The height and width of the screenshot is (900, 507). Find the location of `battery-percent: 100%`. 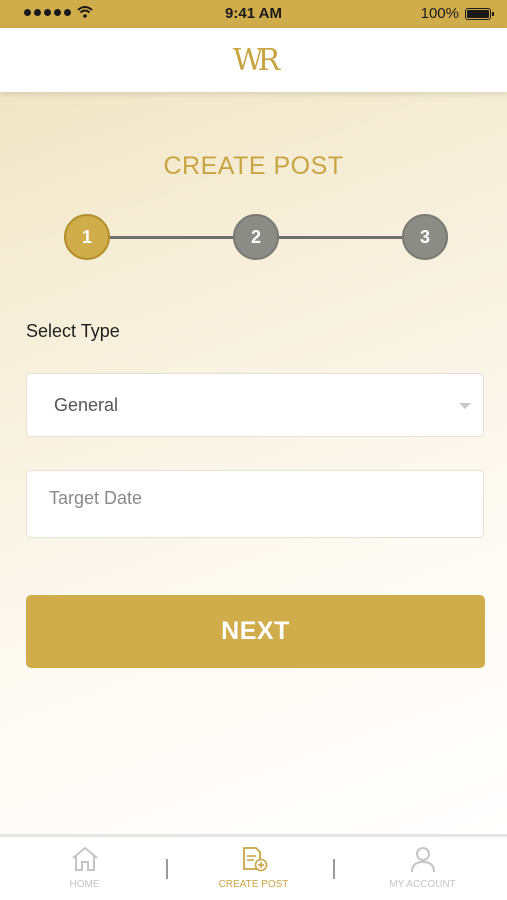

battery-percent: 100% is located at coordinates (439, 13).